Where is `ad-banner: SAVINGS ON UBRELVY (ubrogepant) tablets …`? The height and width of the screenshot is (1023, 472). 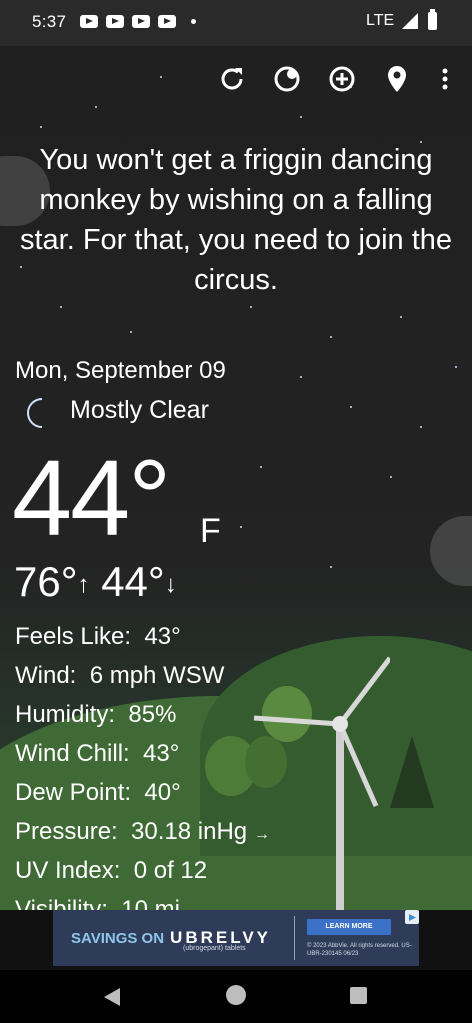 ad-banner: SAVINGS ON UBRELVY (ubrogepant) tablets … is located at coordinates (236, 938).